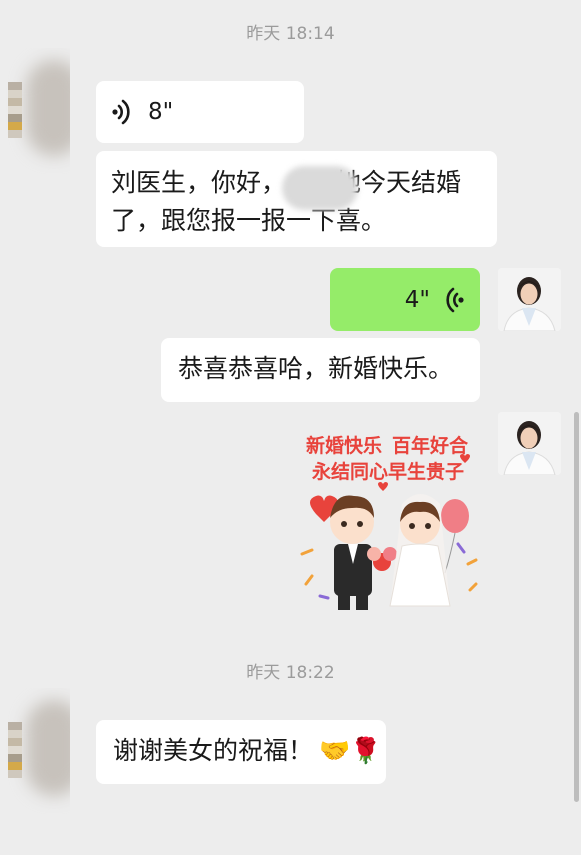 The image size is (581, 855). What do you see at coordinates (390, 524) in the screenshot?
I see `wedding-sticker: 新婚快乐 百年好合 永结同心 早生贵子` at bounding box center [390, 524].